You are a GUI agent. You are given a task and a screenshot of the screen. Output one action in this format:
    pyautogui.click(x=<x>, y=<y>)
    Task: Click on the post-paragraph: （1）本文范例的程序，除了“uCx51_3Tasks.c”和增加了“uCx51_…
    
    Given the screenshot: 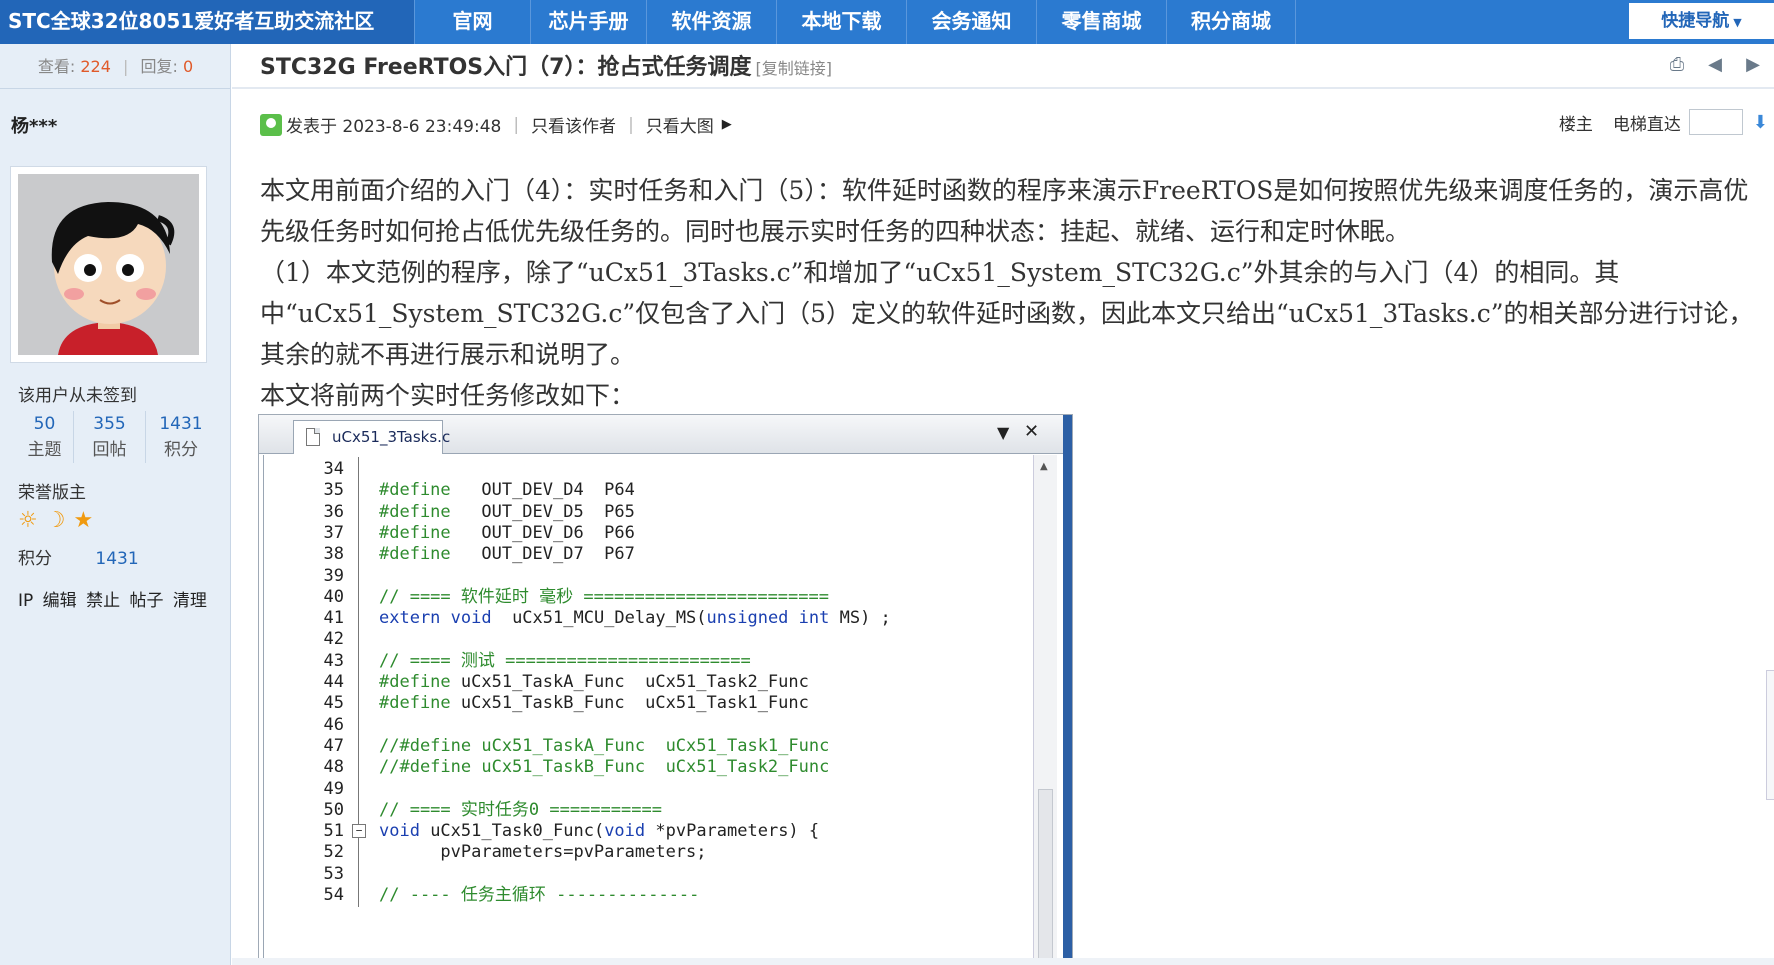 What is the action you would take?
    pyautogui.click(x=1007, y=313)
    